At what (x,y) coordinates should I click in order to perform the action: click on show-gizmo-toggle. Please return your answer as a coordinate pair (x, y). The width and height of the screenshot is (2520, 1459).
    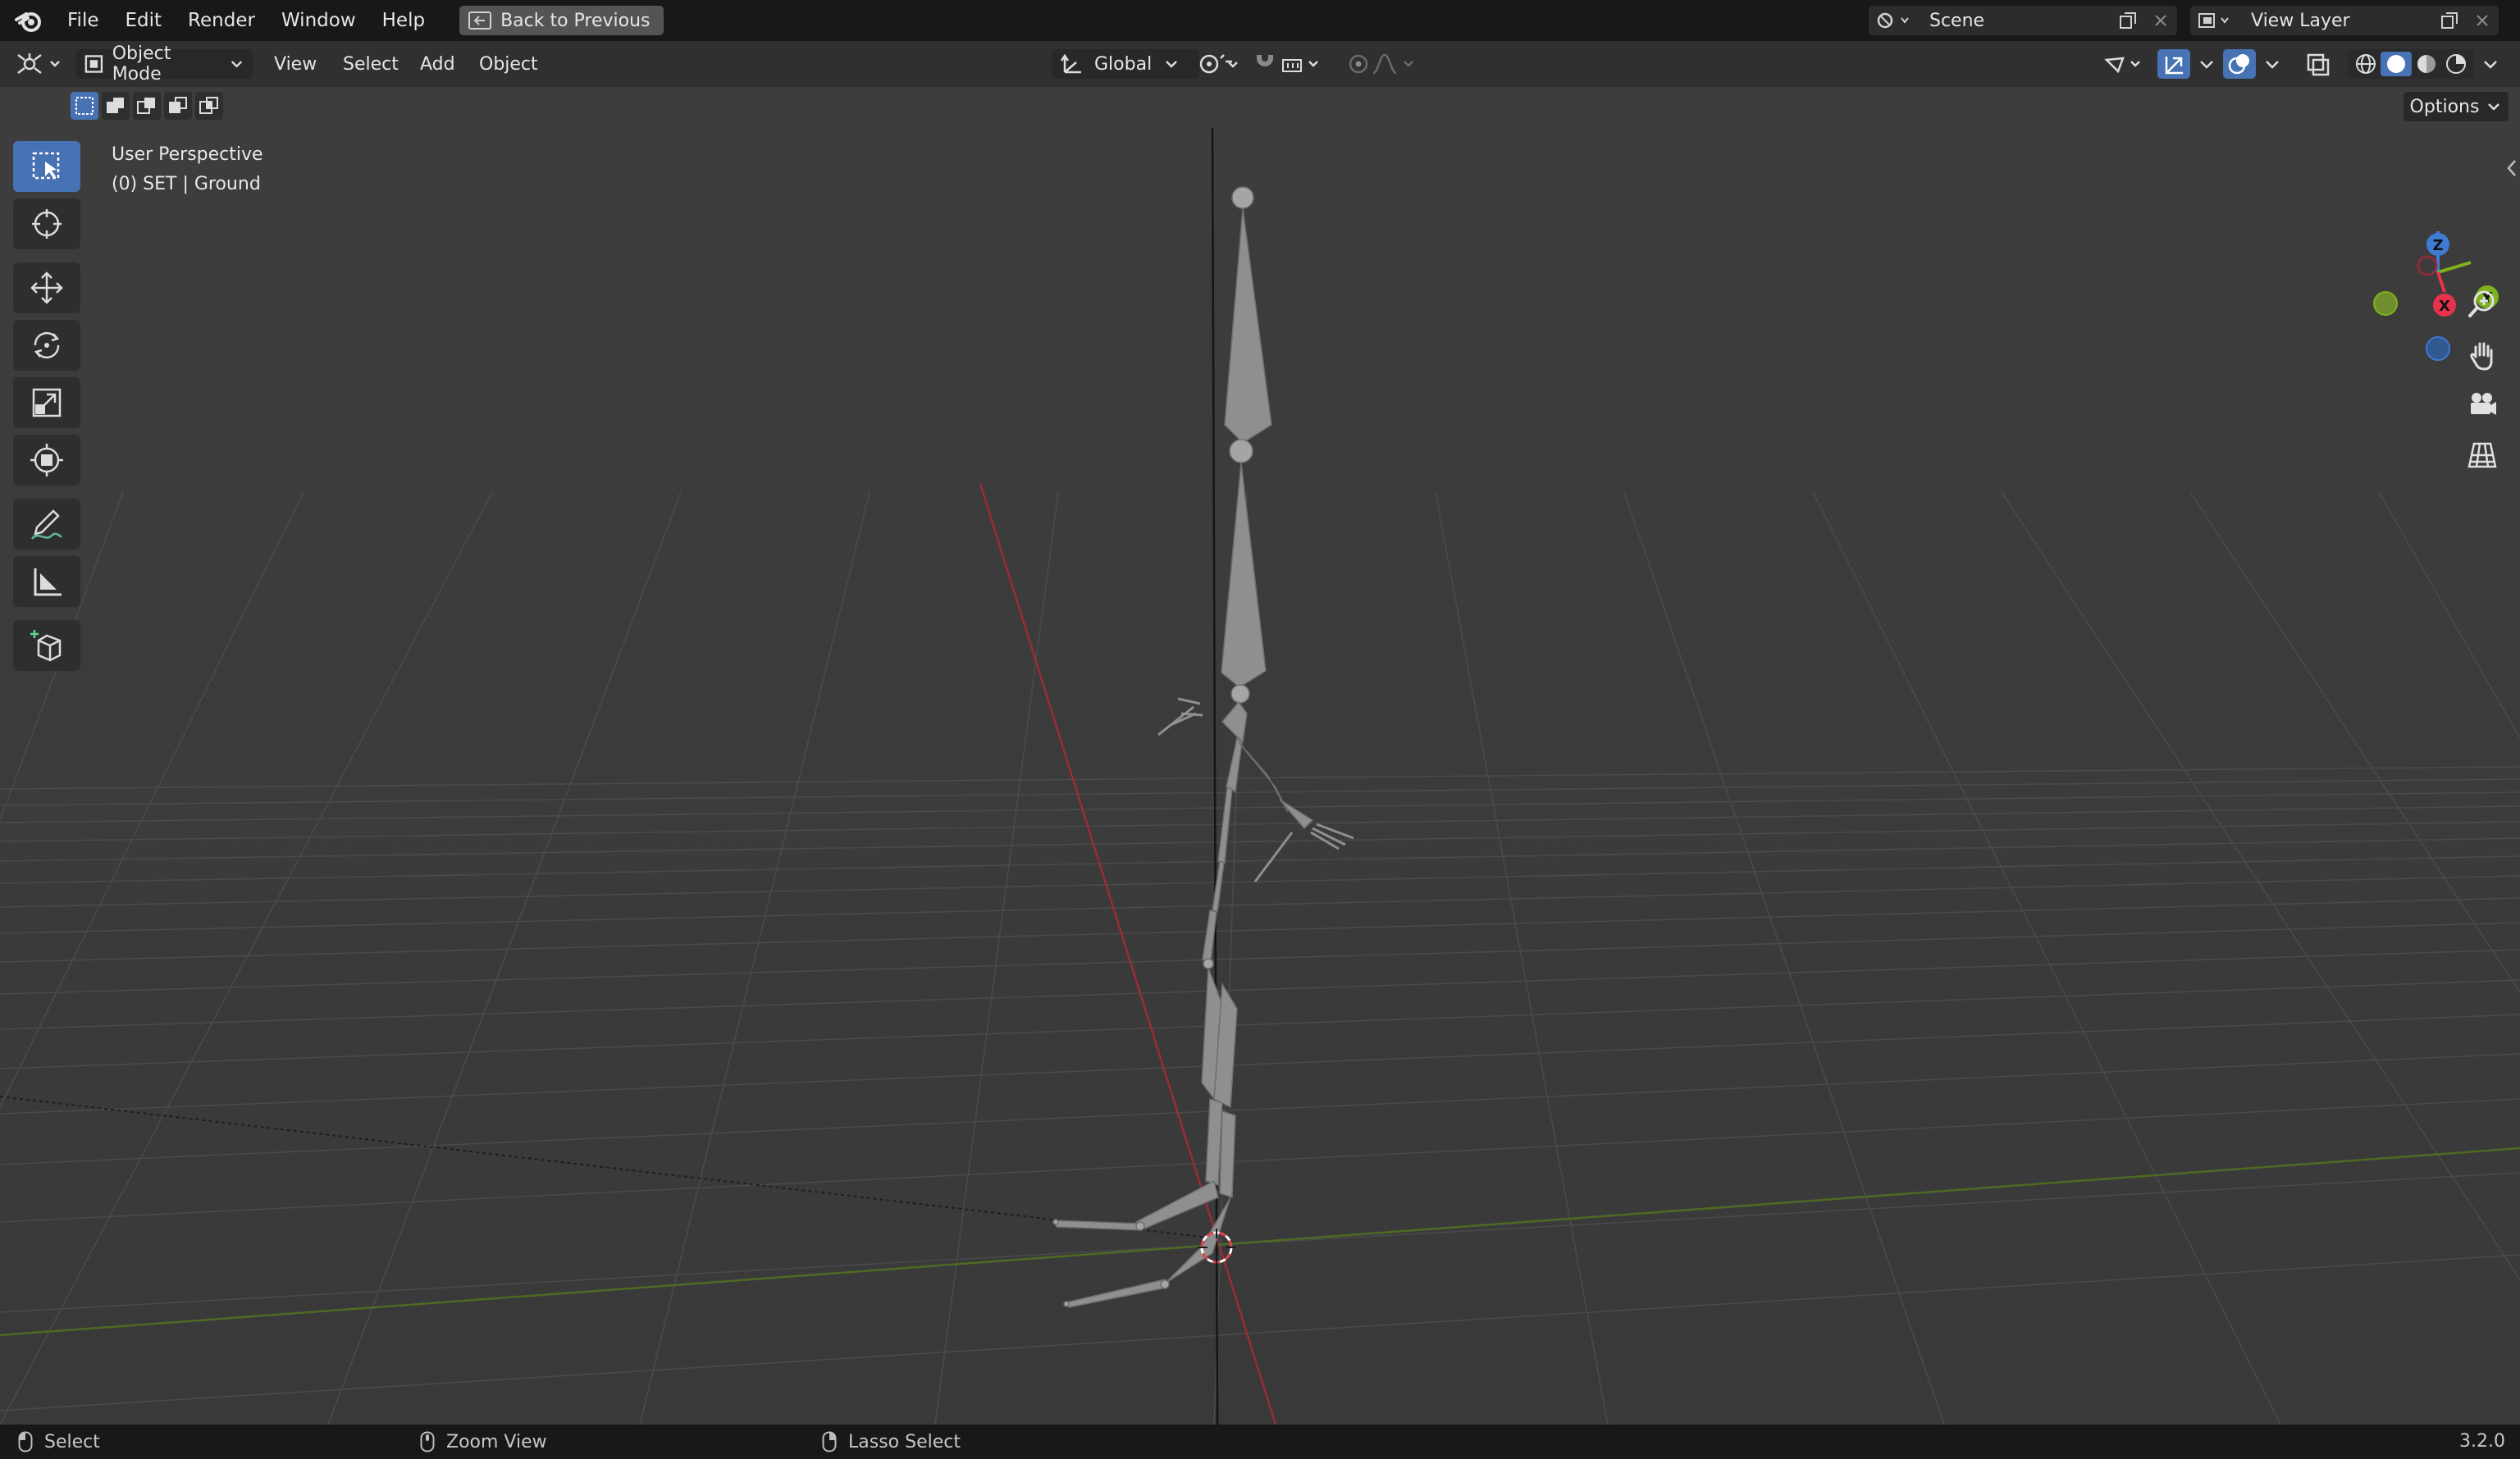
    Looking at the image, I should click on (2174, 64).